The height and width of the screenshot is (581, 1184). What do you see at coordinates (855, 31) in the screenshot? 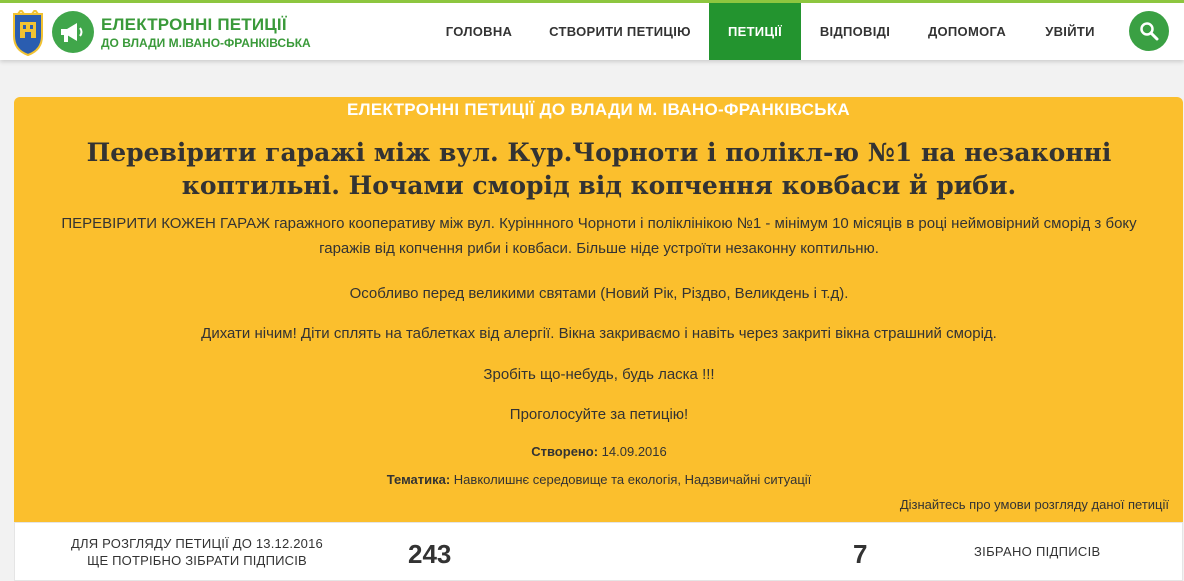
I see `nav-answers: ВІДПОВІДІ` at bounding box center [855, 31].